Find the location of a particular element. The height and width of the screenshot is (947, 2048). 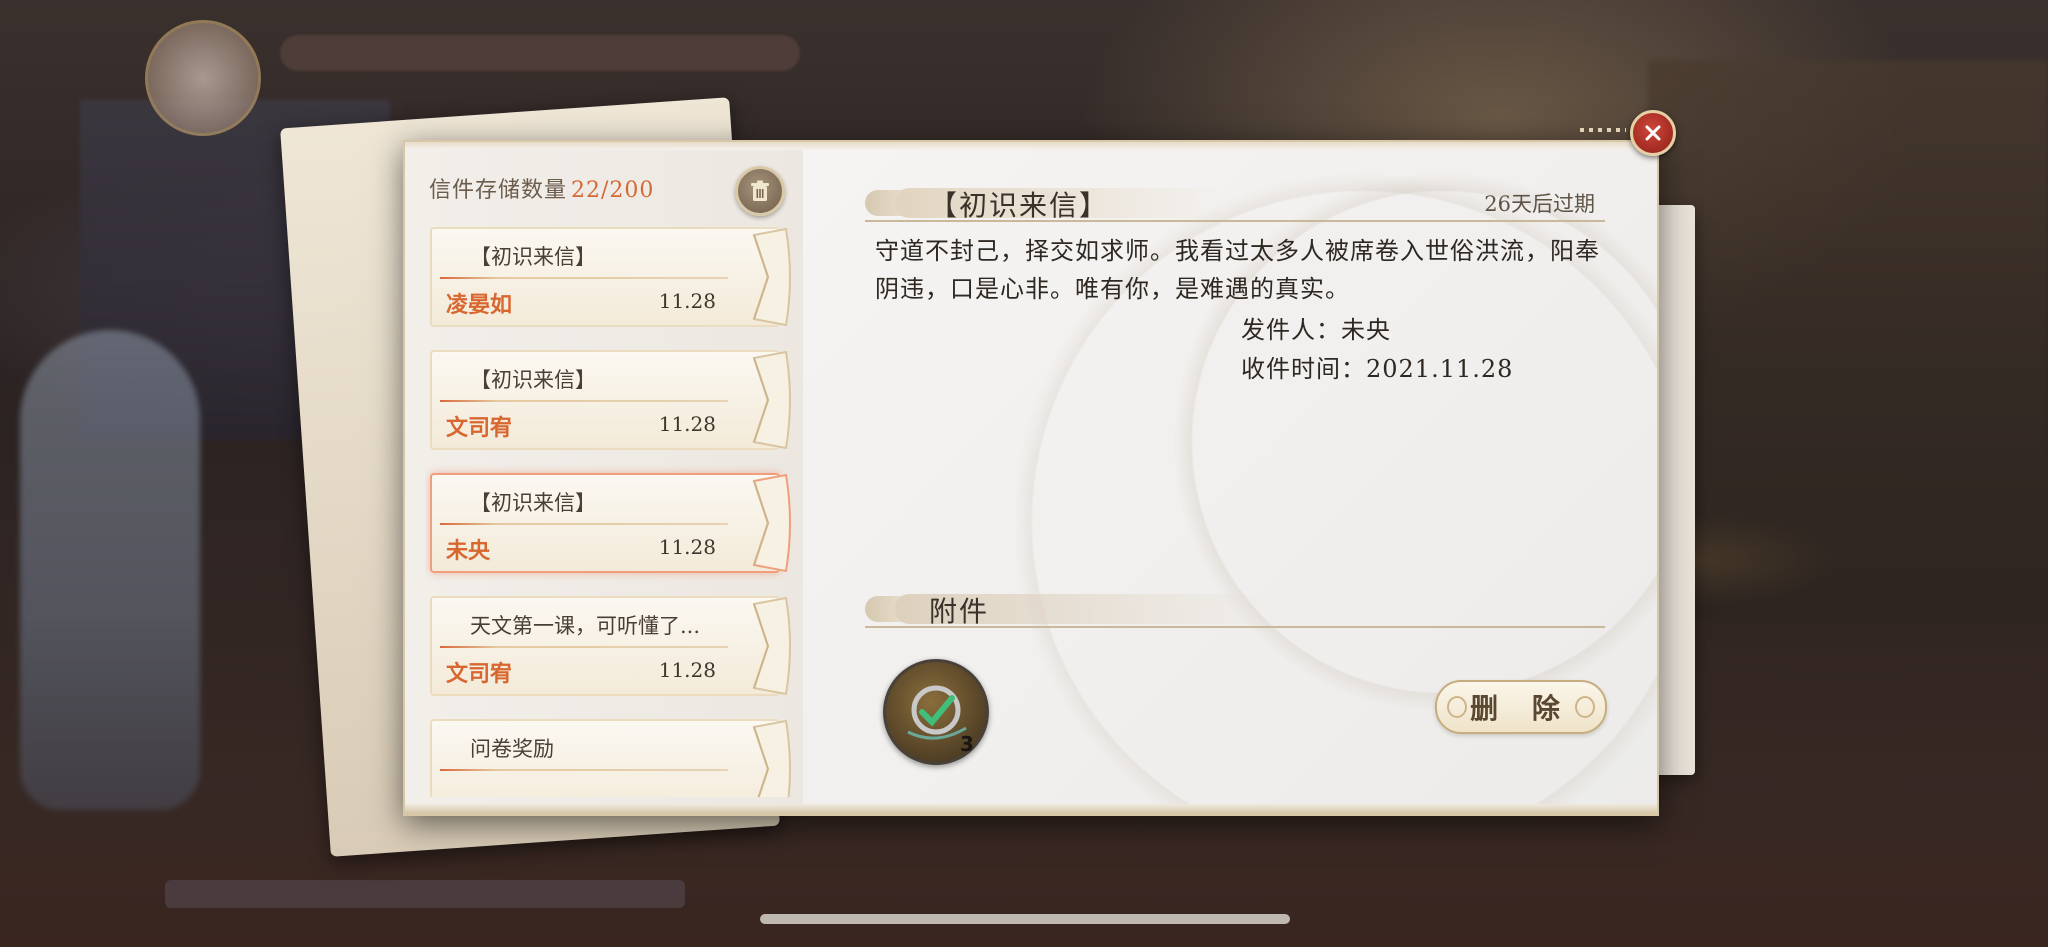

home-indicator is located at coordinates (1025, 919).